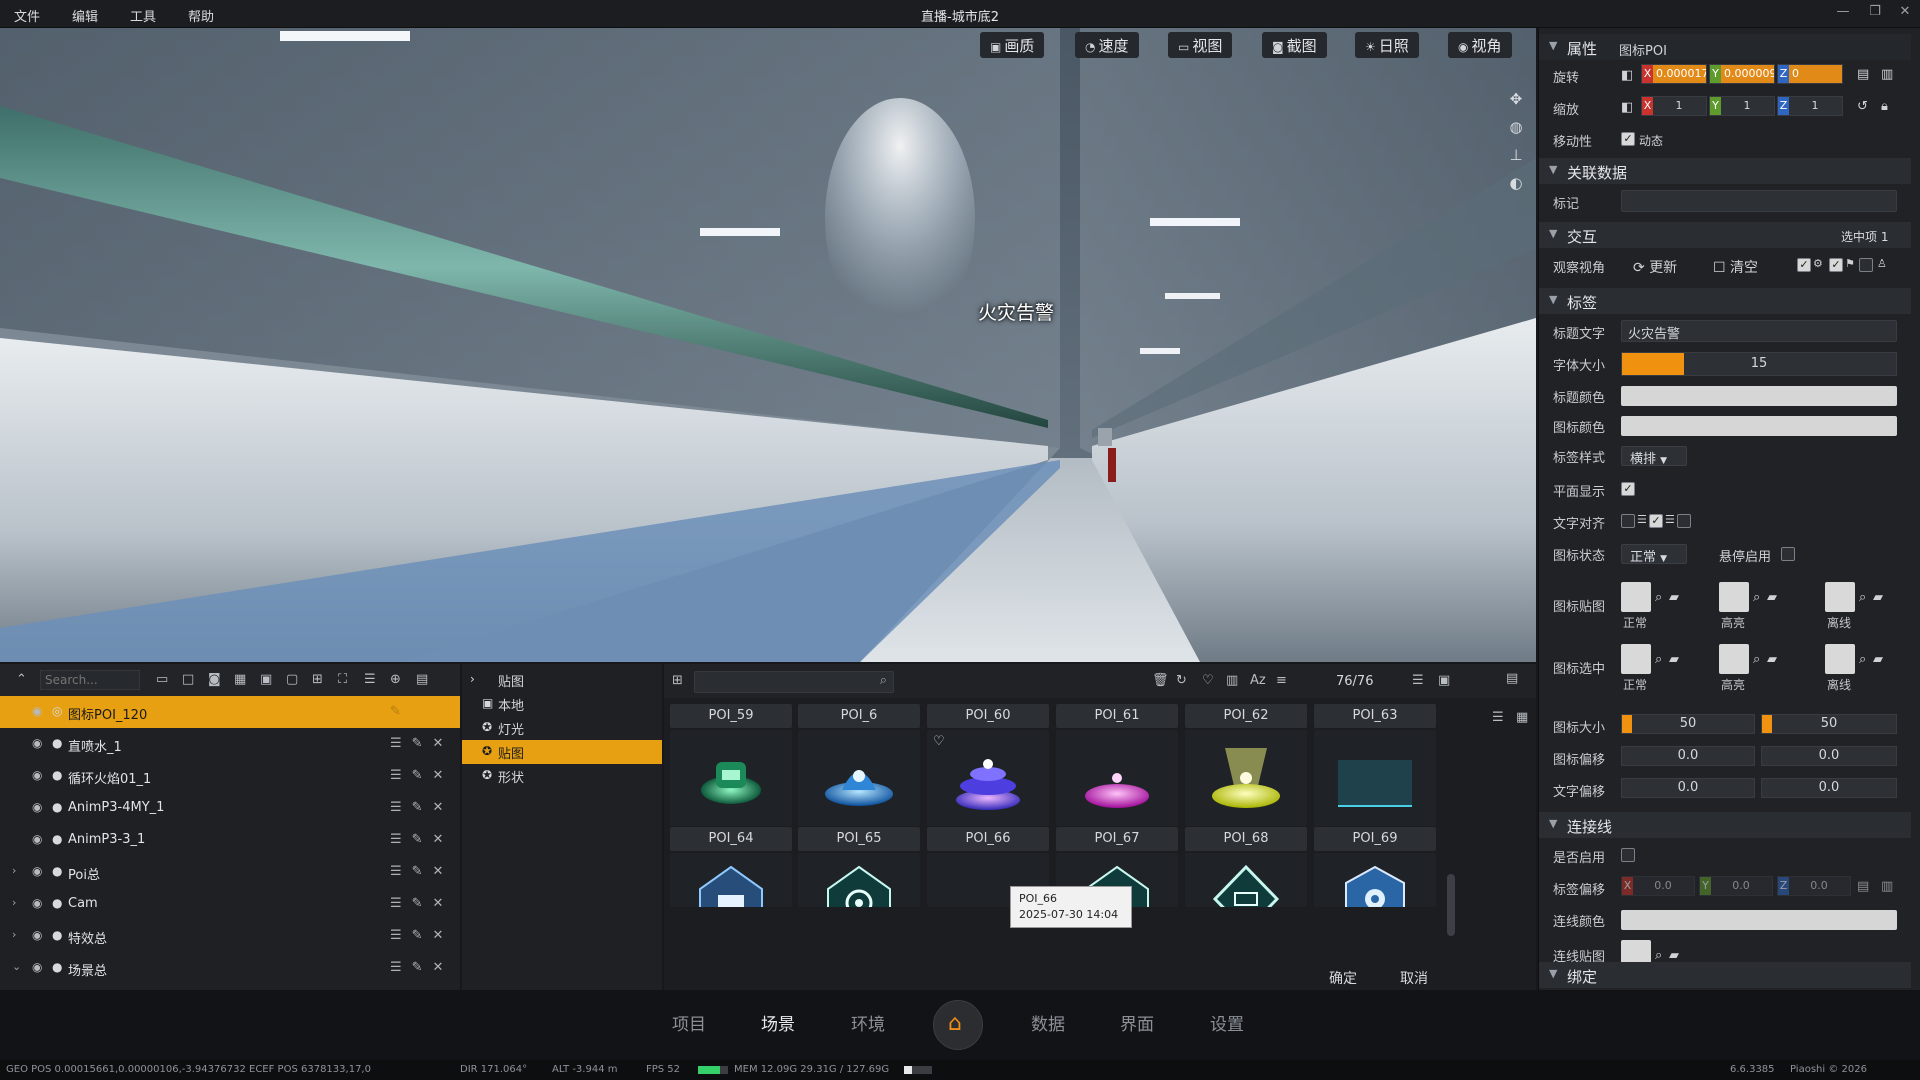 Image resolution: width=1920 pixels, height=1080 pixels. Describe the element at coordinates (230, 936) in the screenshot. I see `scene-tree-item: › ◉ ● 特效总 ☰✎✕` at that location.